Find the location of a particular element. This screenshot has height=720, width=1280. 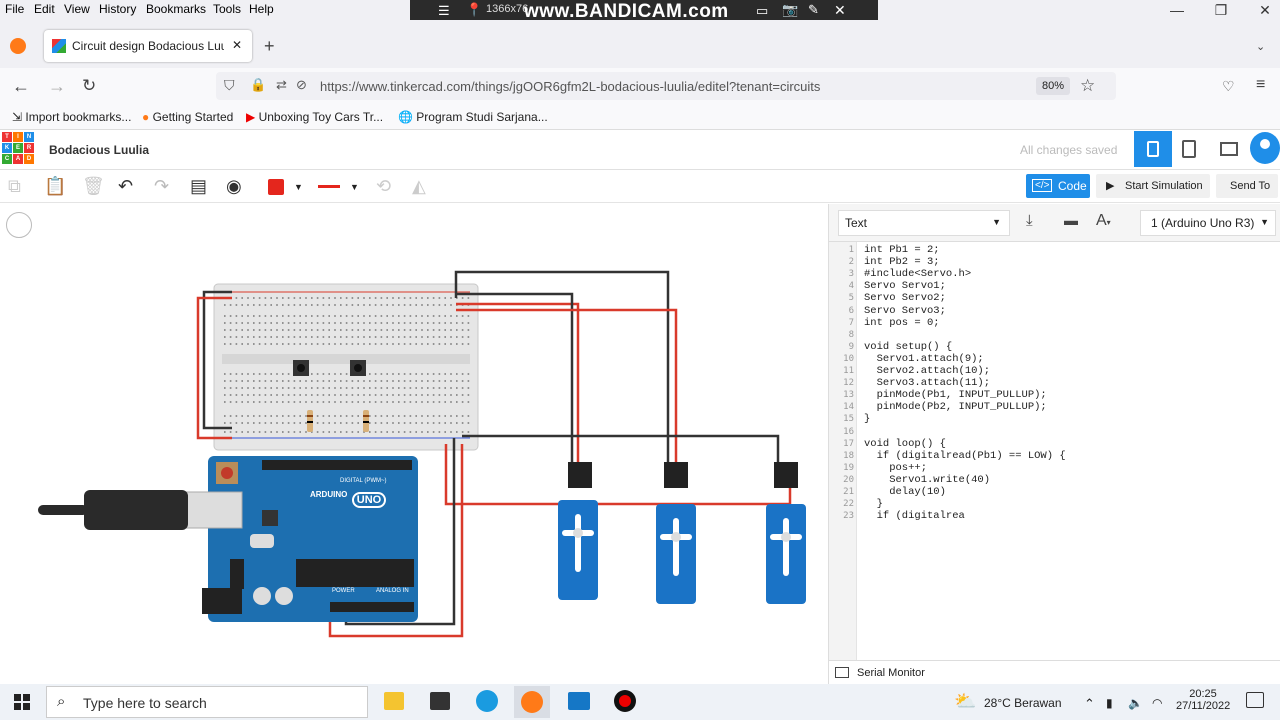

code-line: if (digitalread(Pb1) == LOW) { is located at coordinates (965, 456).